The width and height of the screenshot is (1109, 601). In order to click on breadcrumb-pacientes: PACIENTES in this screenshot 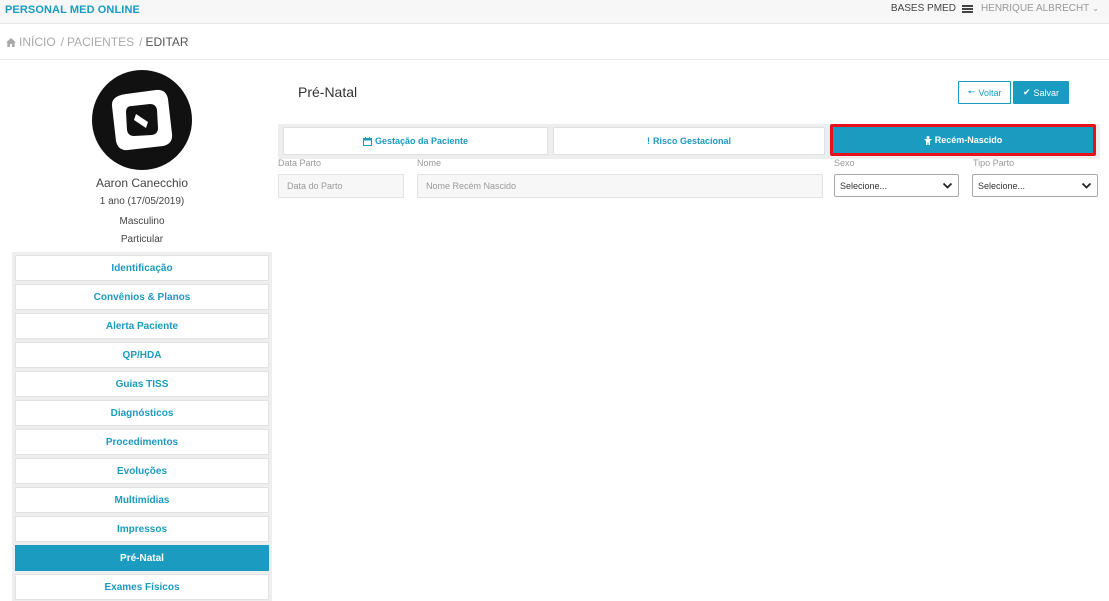, I will do `click(100, 42)`.